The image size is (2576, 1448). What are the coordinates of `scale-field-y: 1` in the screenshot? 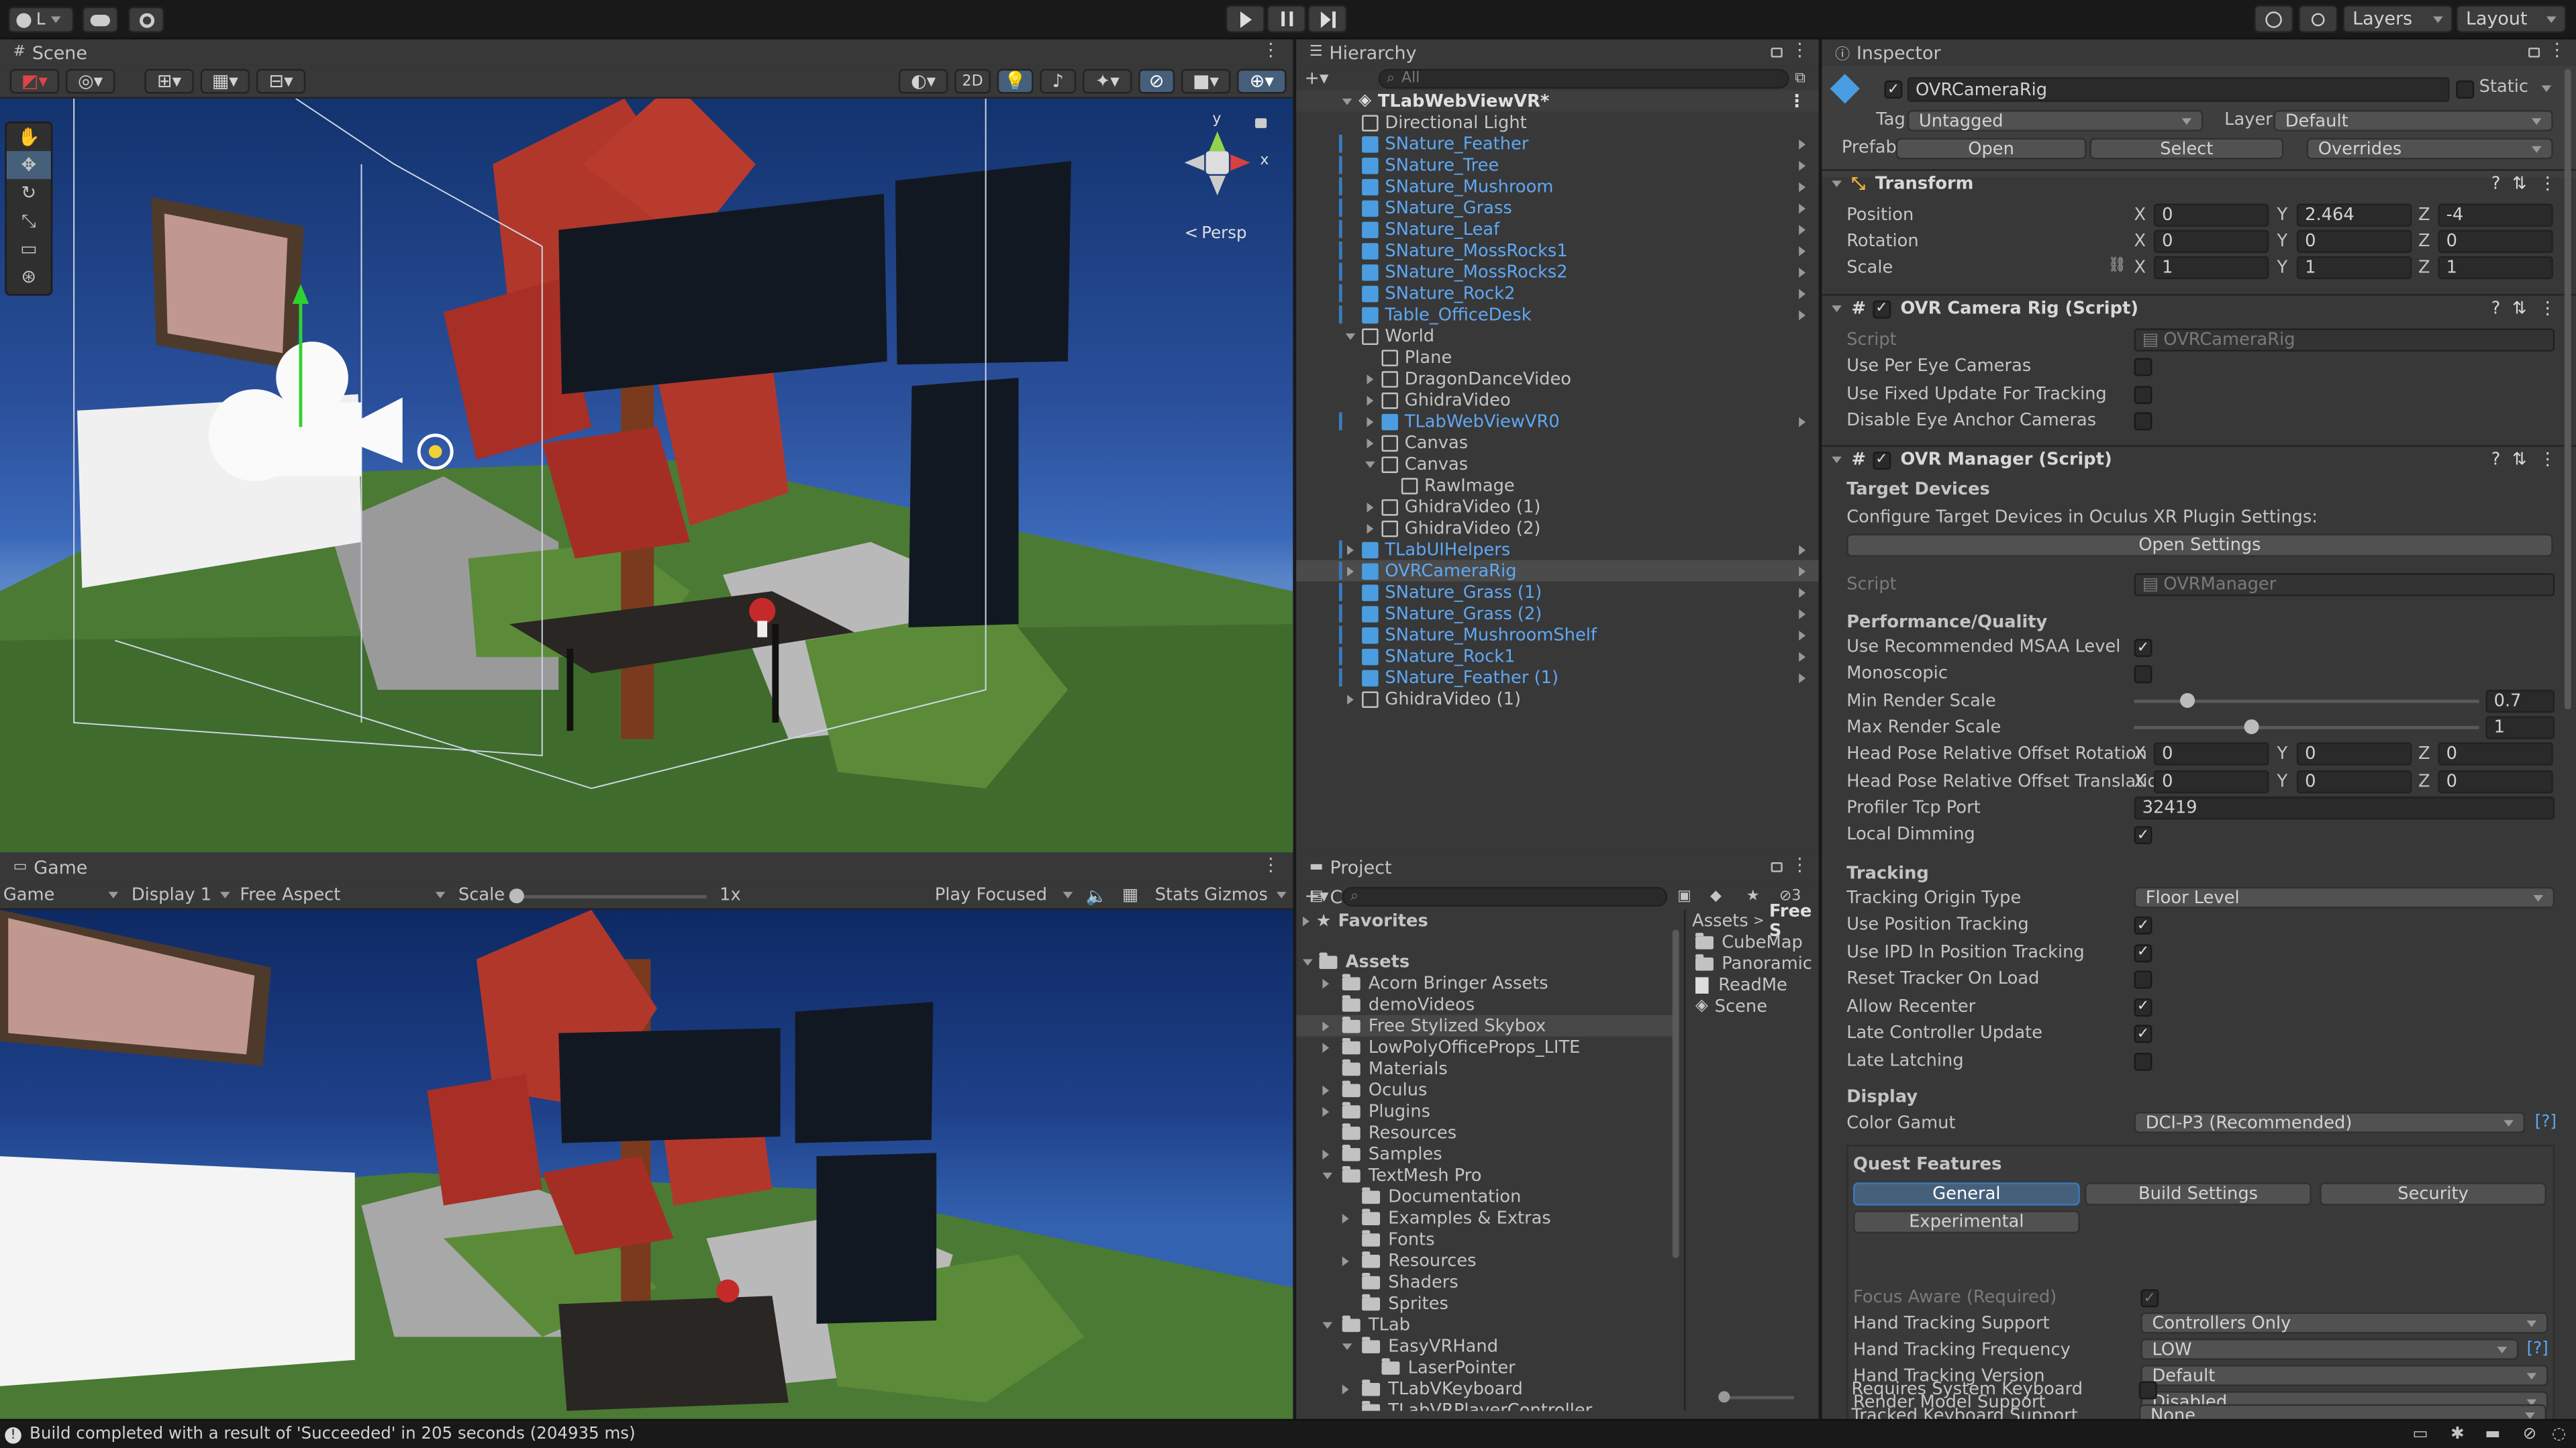 It's located at (2354, 268).